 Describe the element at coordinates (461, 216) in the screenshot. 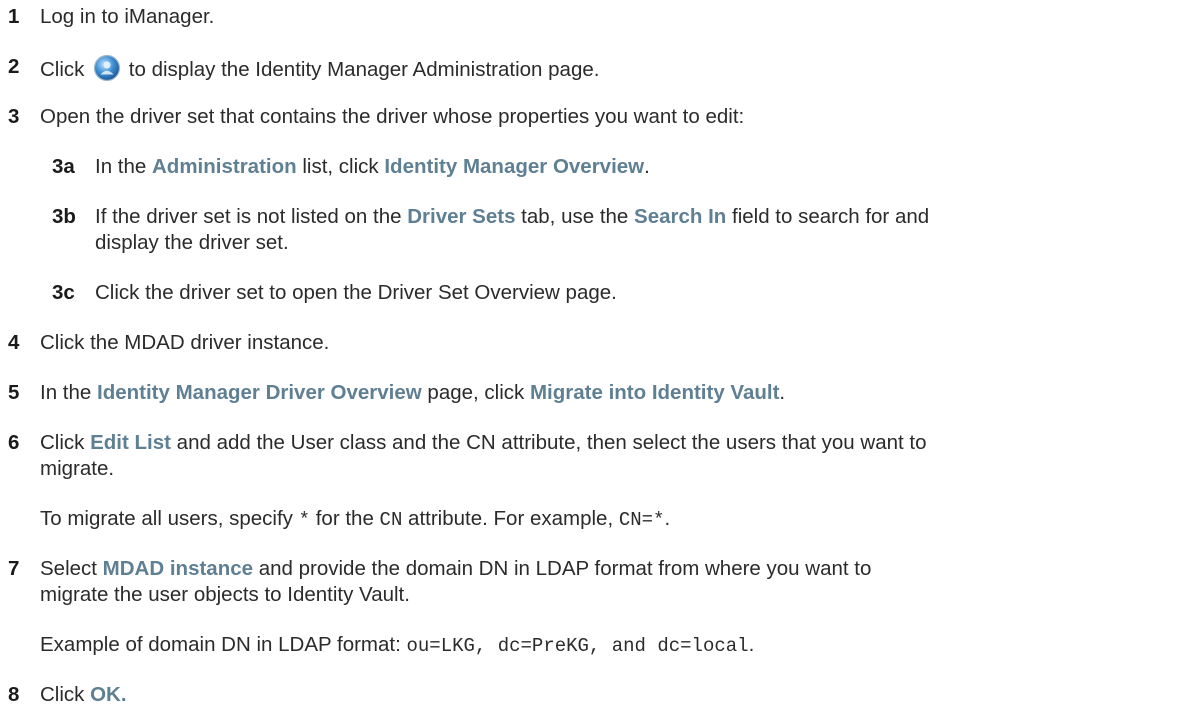

I see `ui-label: Driver Sets` at that location.